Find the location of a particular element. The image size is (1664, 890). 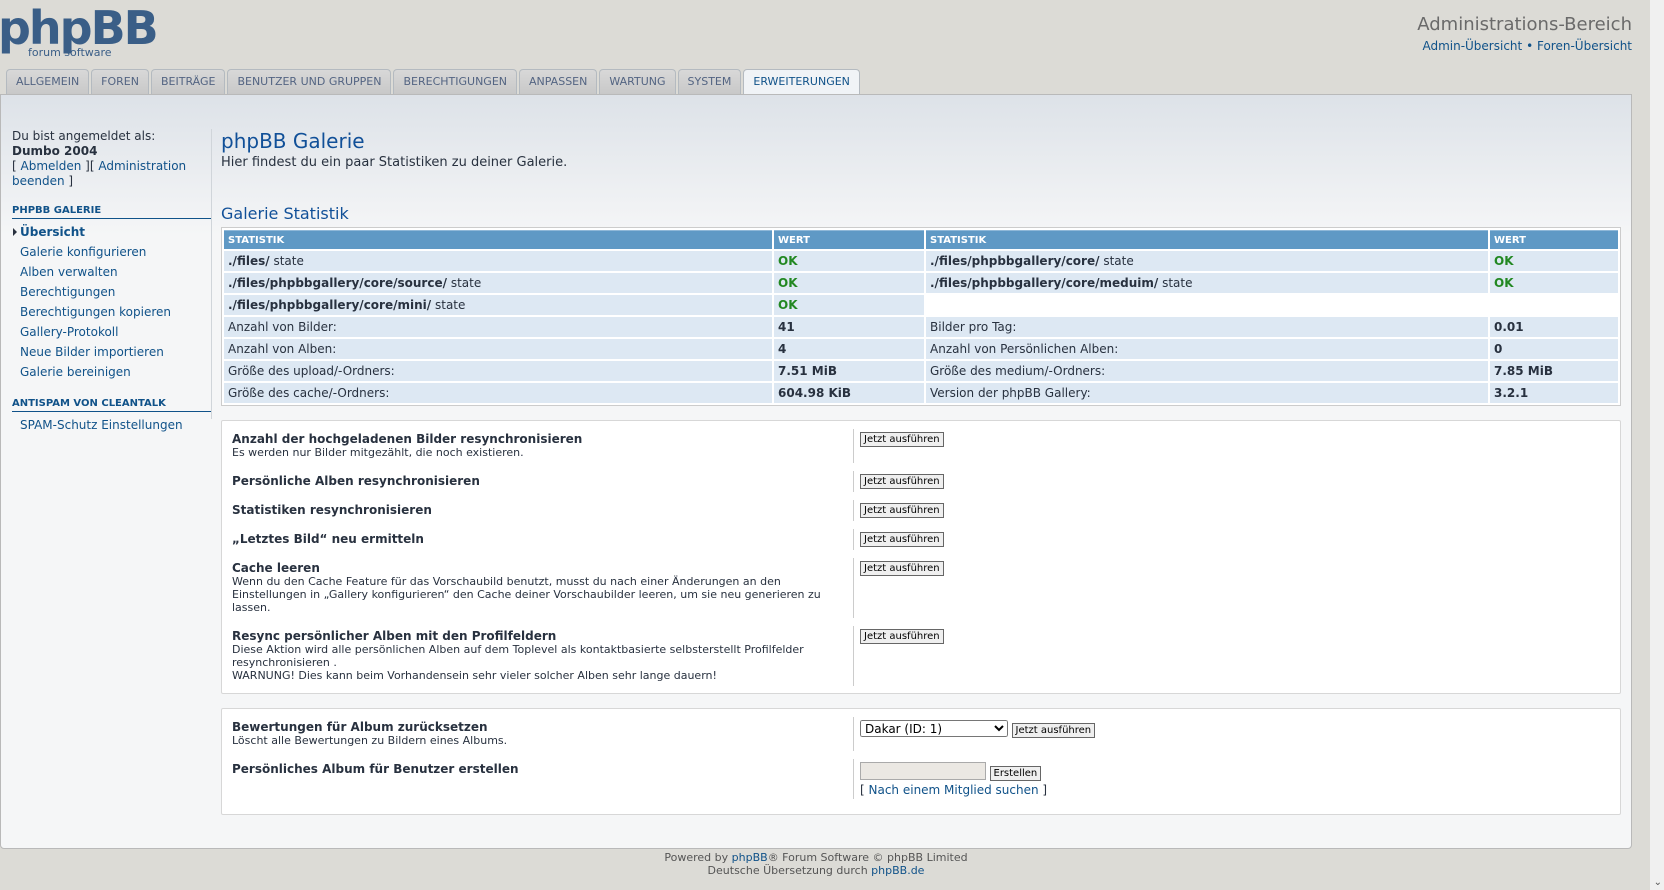

action-title: Persönliche Alben resynchronisieren is located at coordinates (356, 481).